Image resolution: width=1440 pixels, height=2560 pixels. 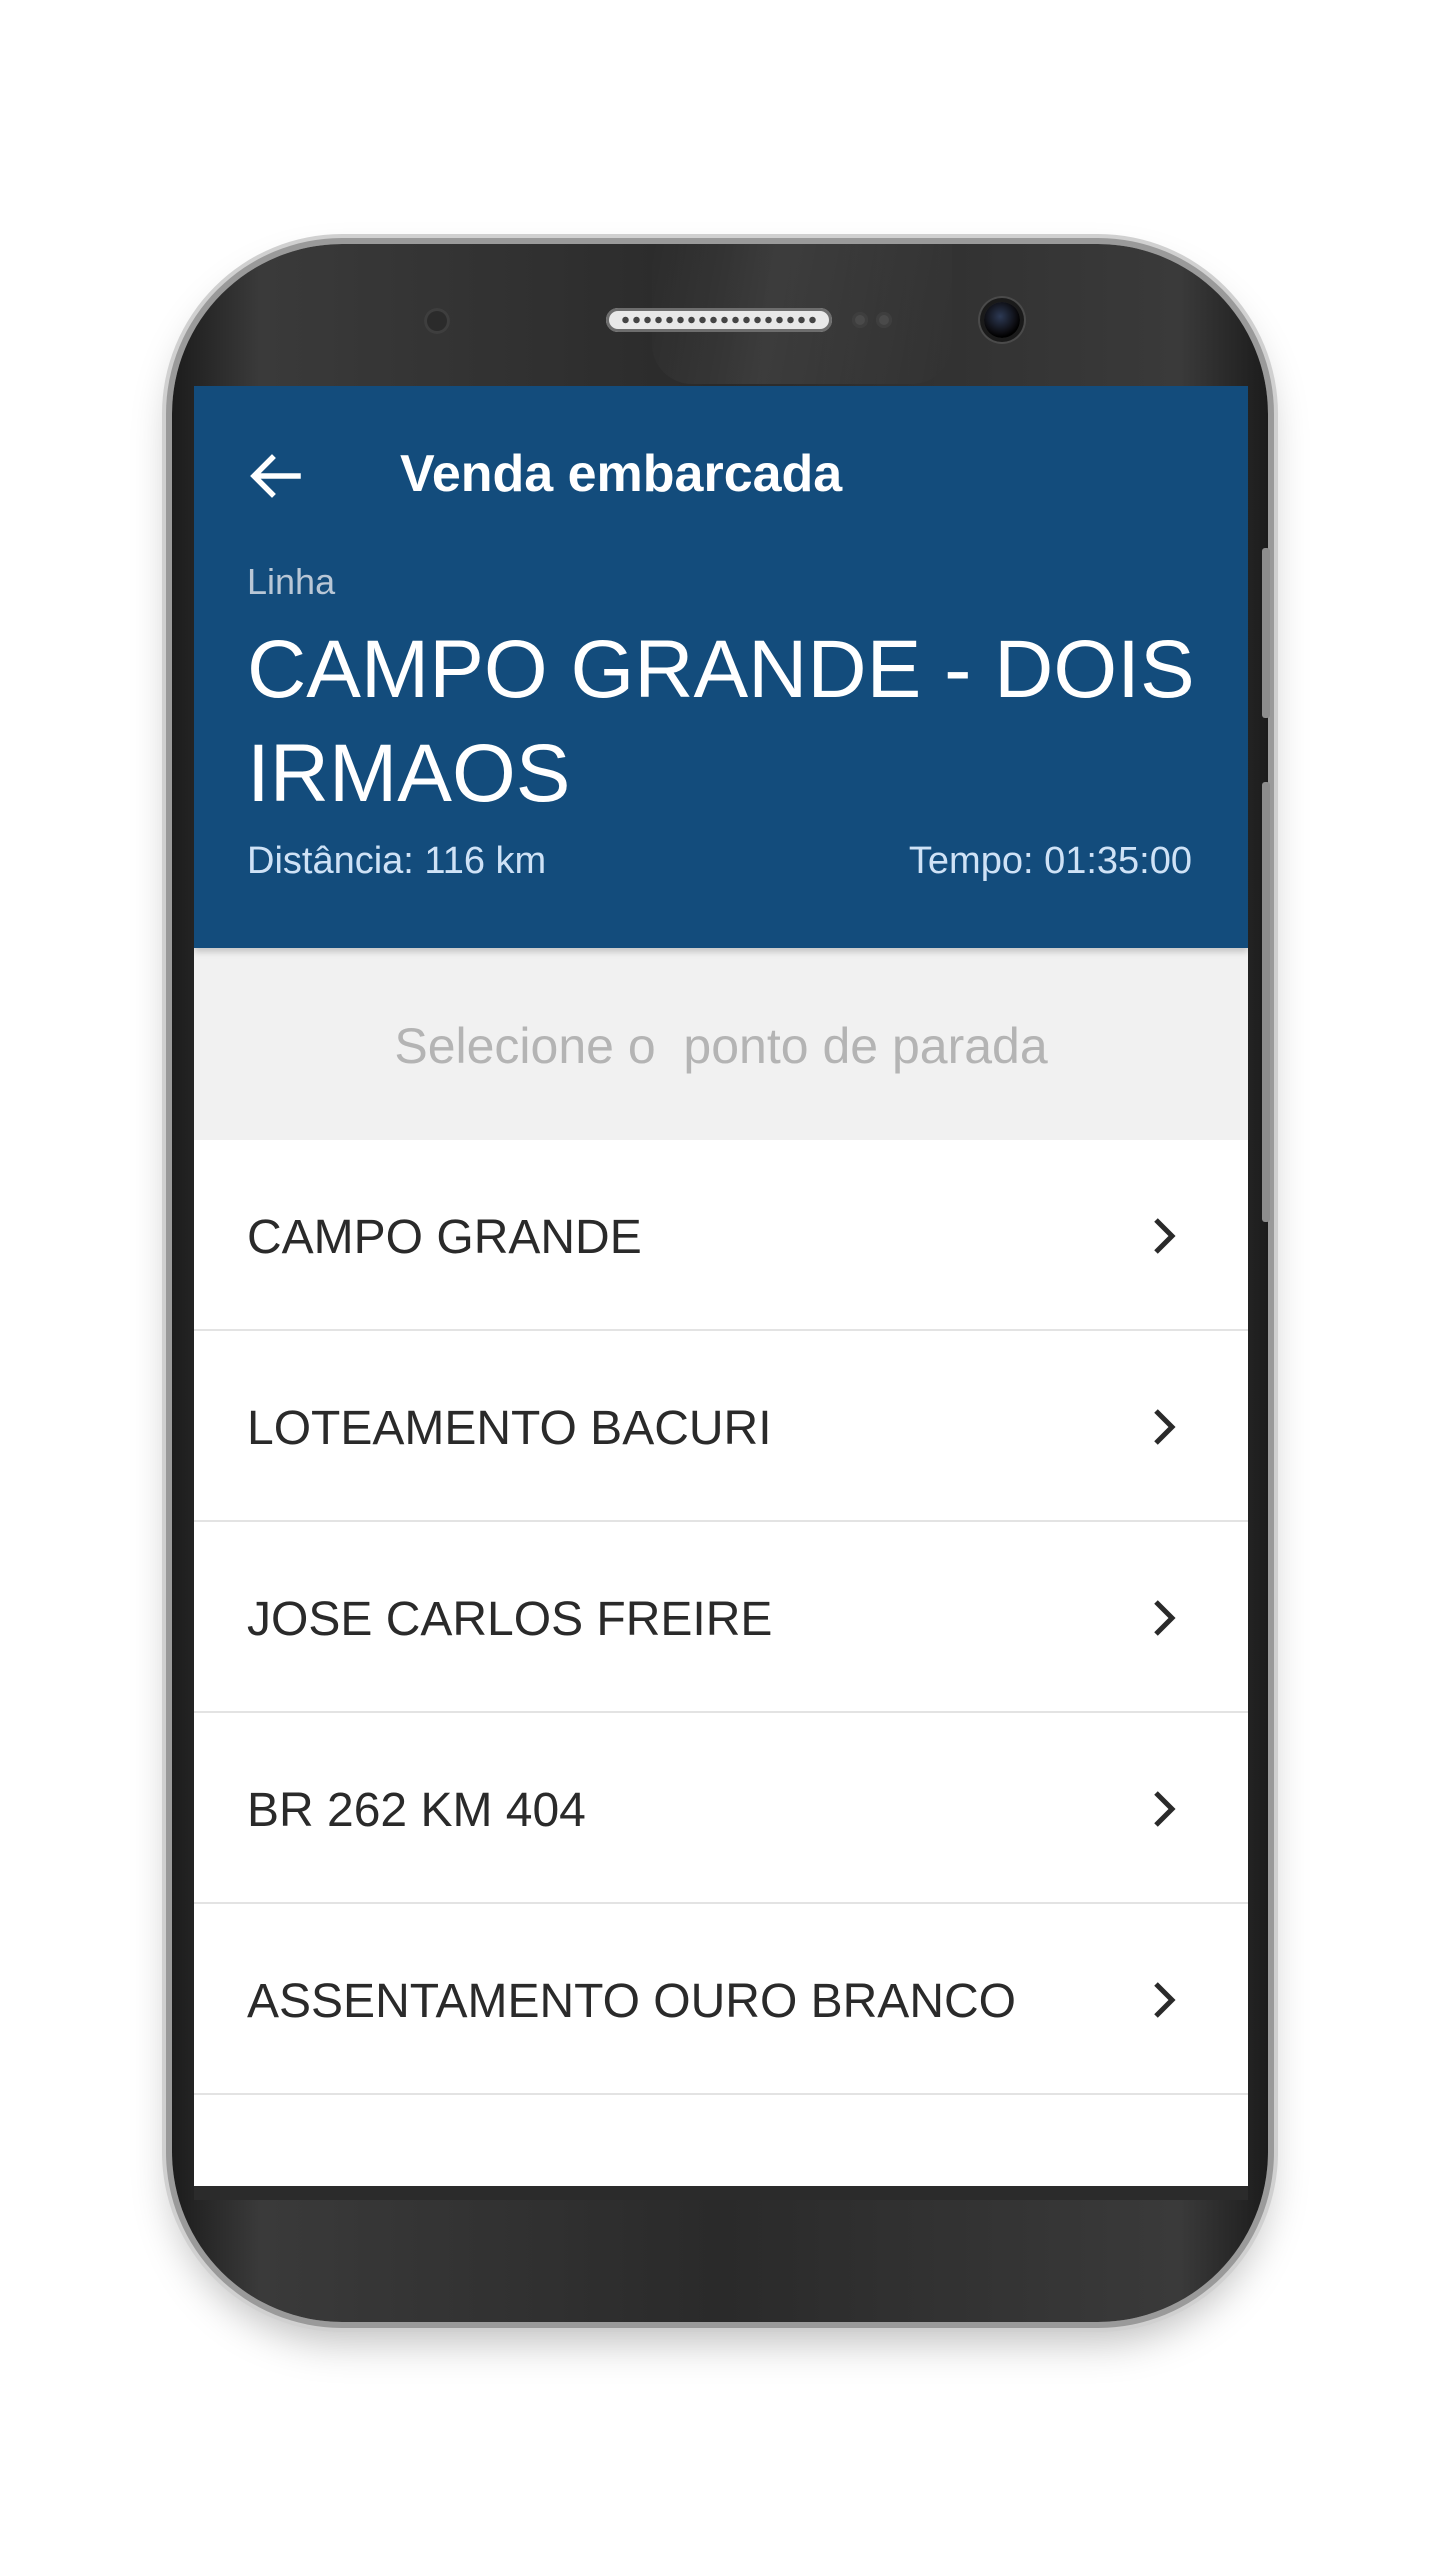 What do you see at coordinates (276, 476) in the screenshot?
I see `arrow-left-icon` at bounding box center [276, 476].